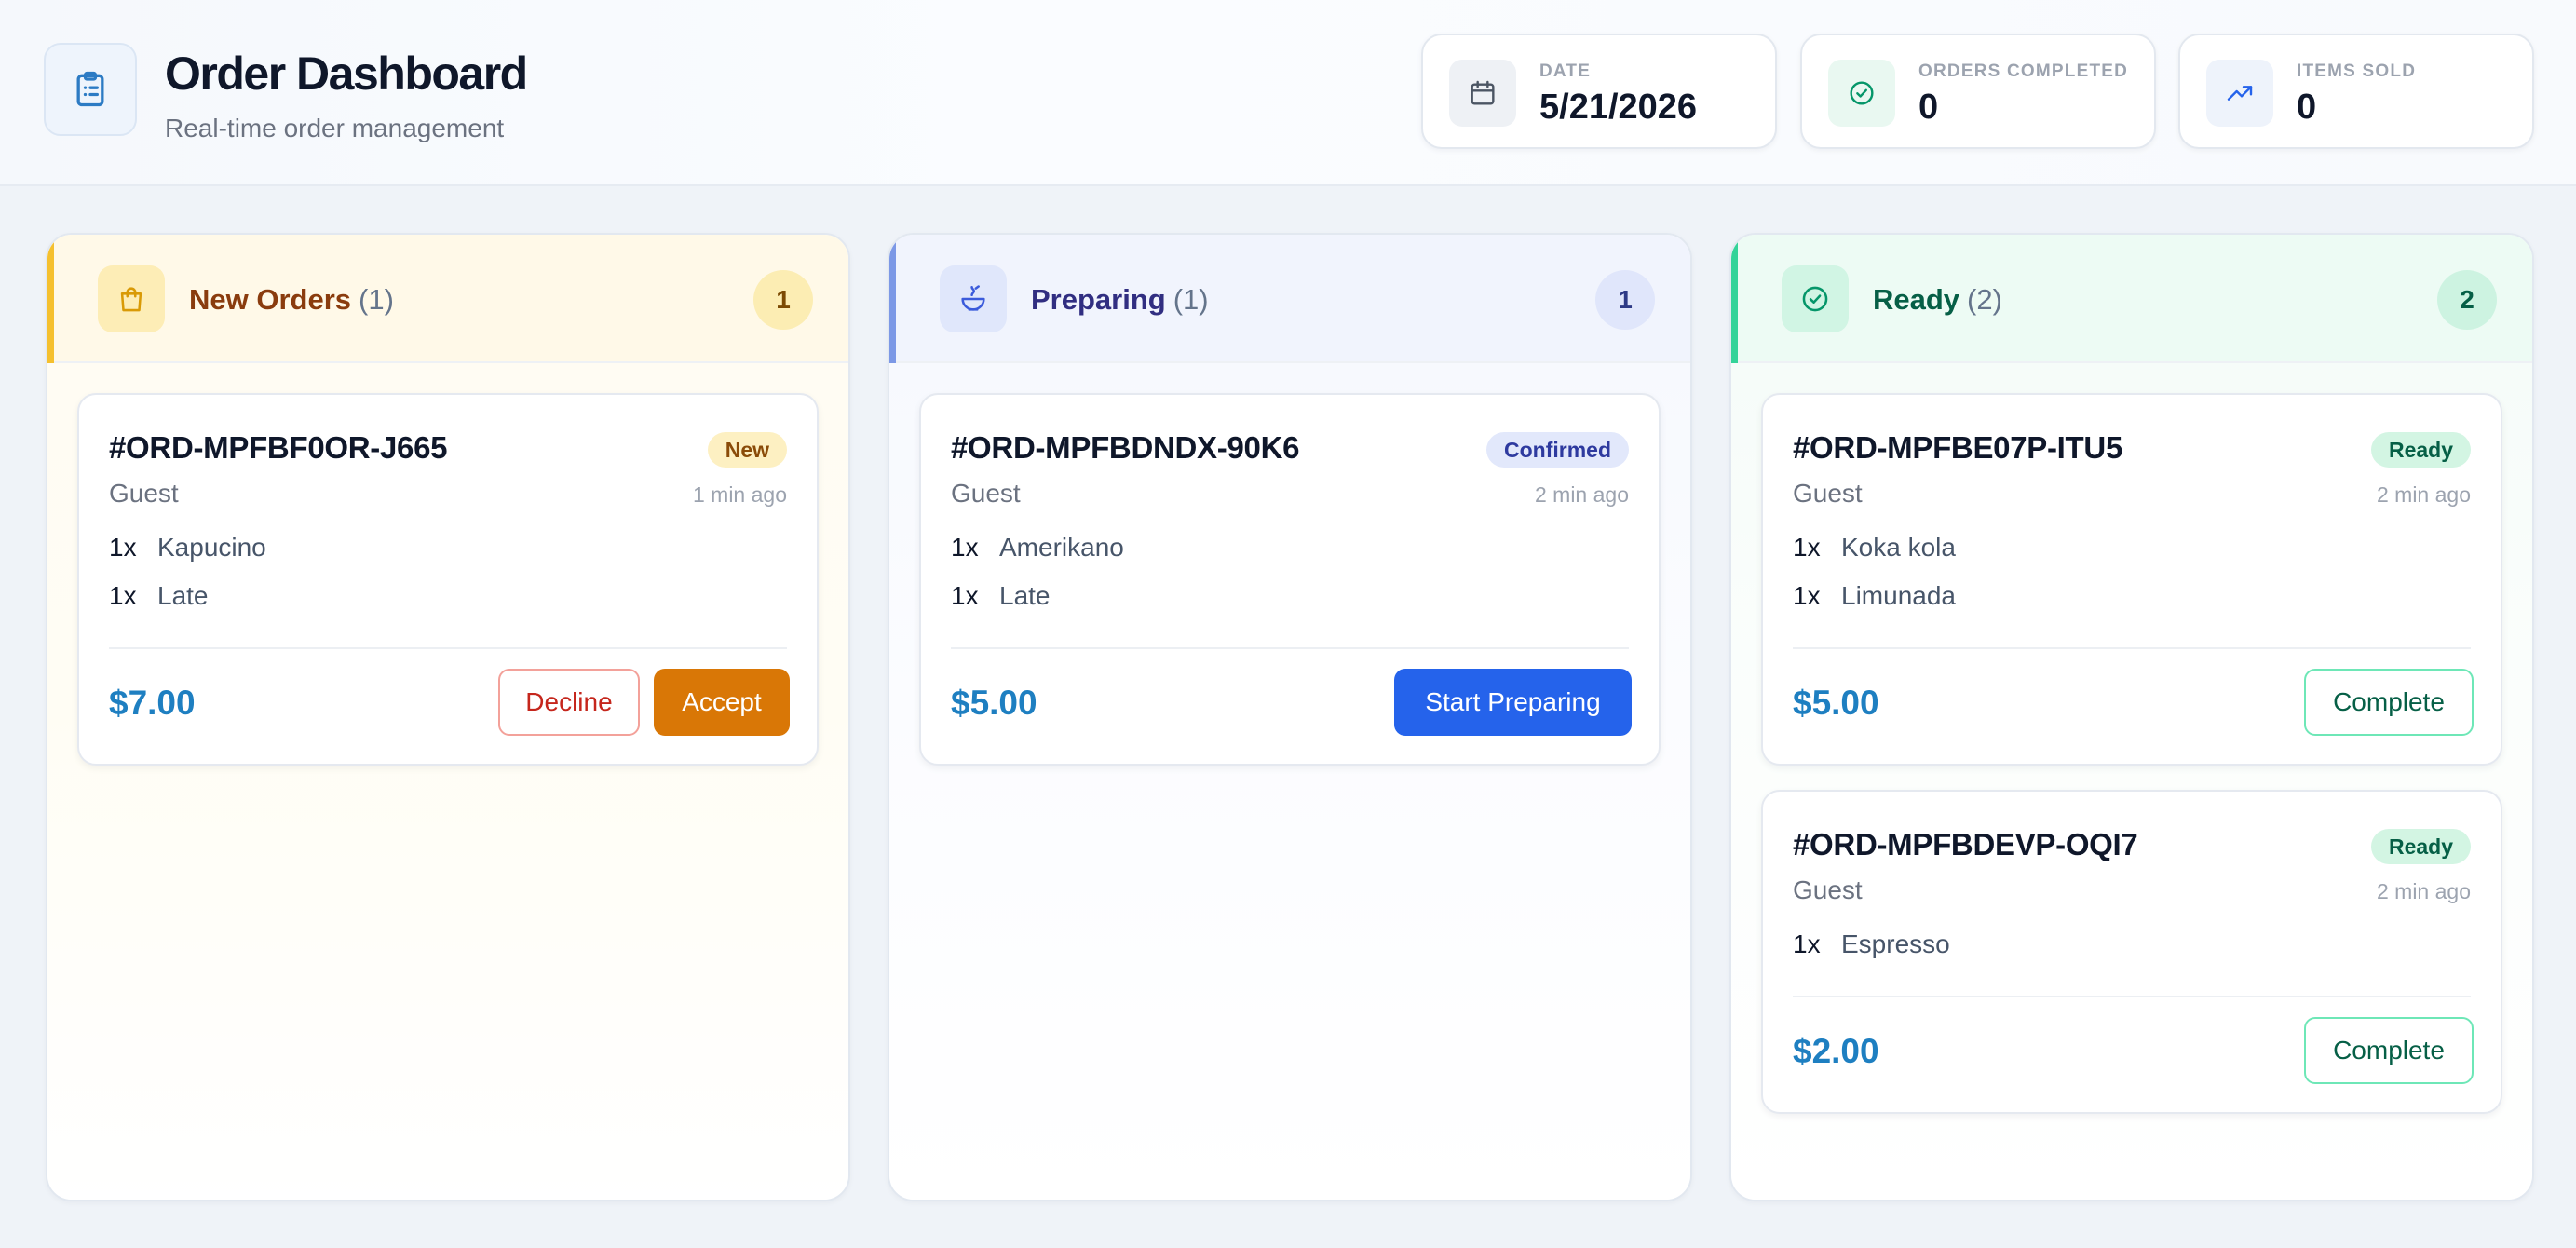 Image resolution: width=2576 pixels, height=1248 pixels. Describe the element at coordinates (335, 128) in the screenshot. I see `page-subtitle: Real-time order management` at that location.